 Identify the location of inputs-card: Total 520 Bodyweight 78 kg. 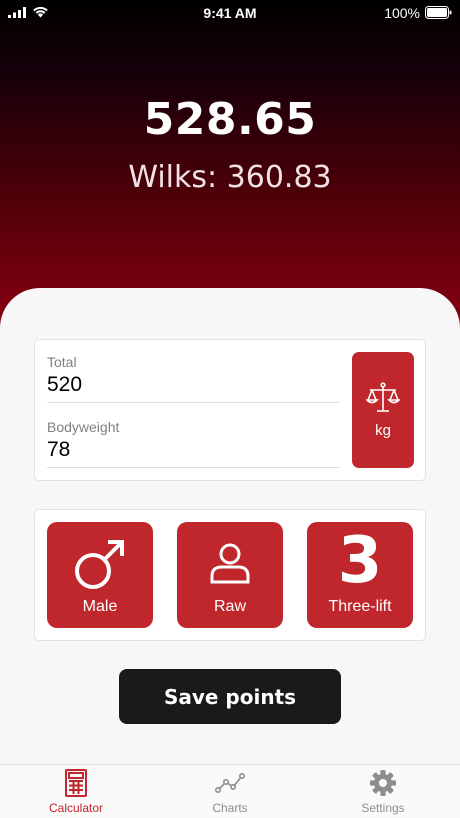
(230, 410).